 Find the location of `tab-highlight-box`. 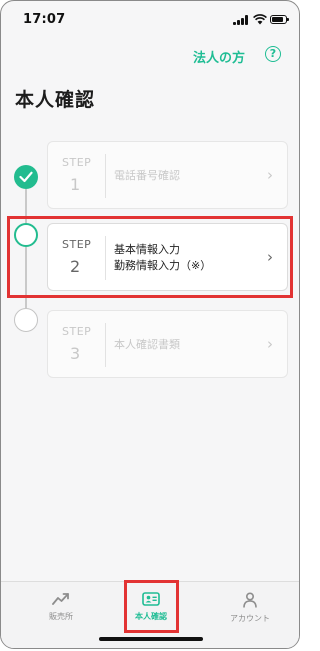

tab-highlight-box is located at coordinates (151, 606).